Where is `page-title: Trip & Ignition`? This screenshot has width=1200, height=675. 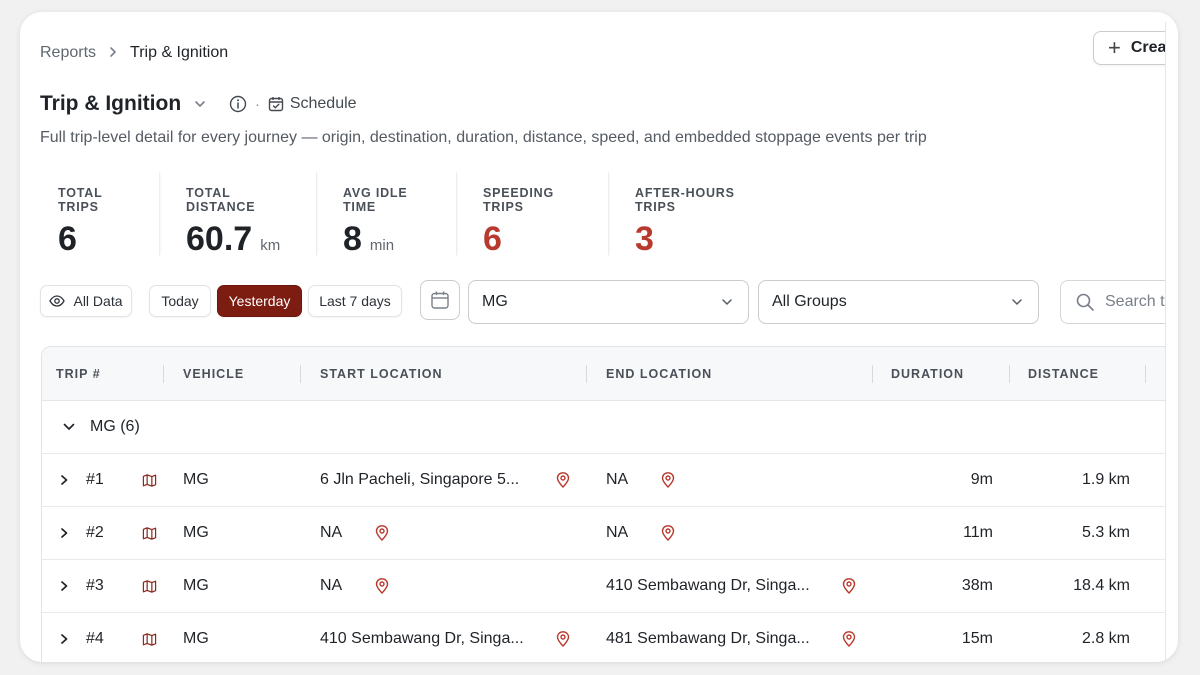 page-title: Trip & Ignition is located at coordinates (111, 103).